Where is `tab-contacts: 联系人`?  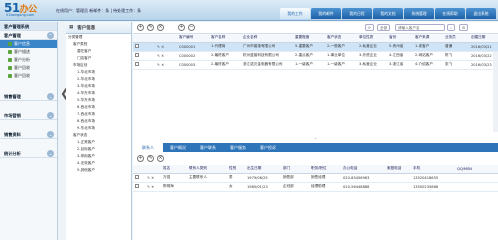
tab-contacts: 联系人 is located at coordinates (148, 147).